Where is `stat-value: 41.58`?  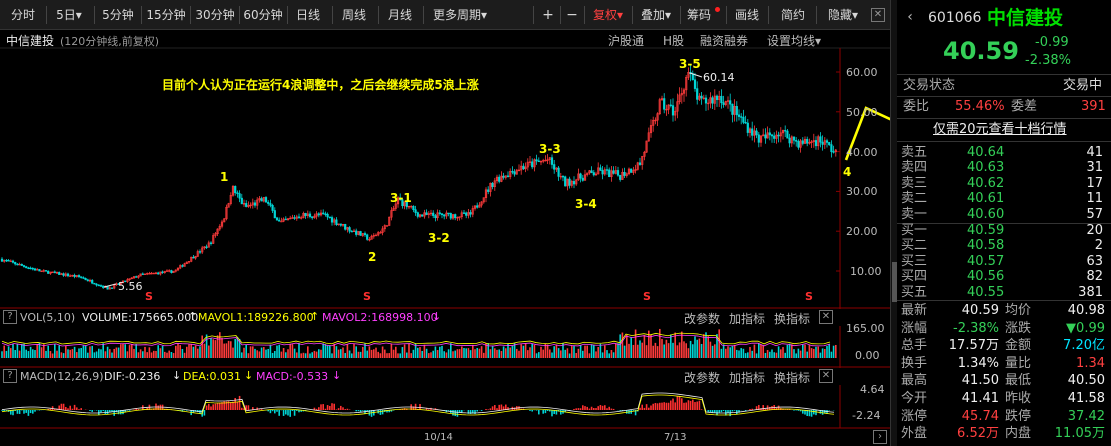
stat-value: 41.58 is located at coordinates (1086, 398).